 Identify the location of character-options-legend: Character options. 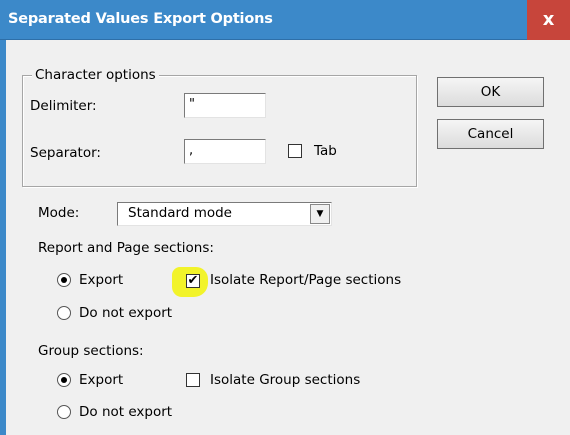
(95, 75).